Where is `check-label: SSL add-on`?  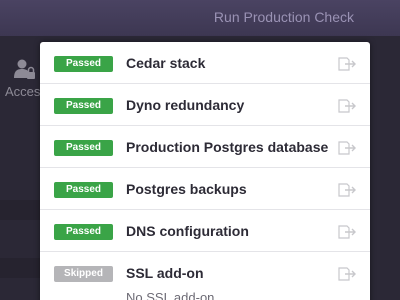 check-label: SSL add-on is located at coordinates (165, 273).